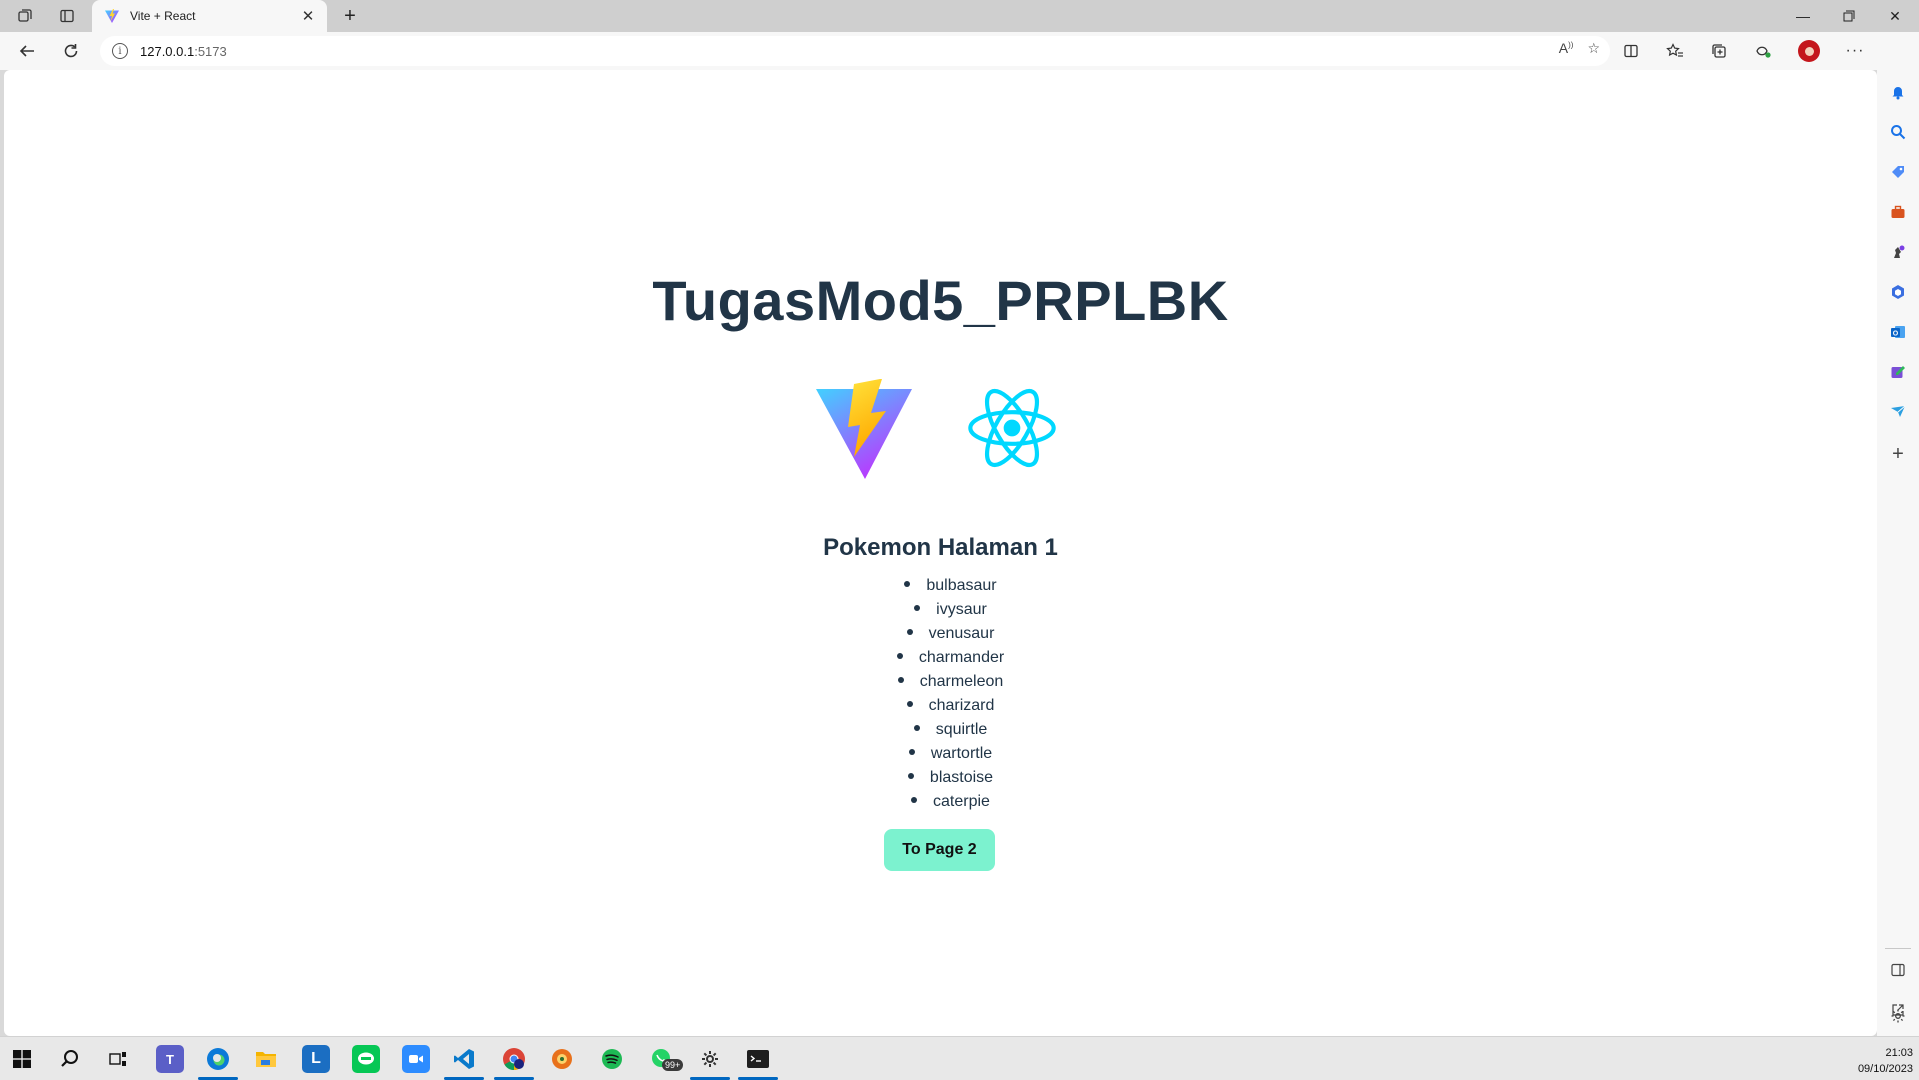 This screenshot has height=1080, width=1919. I want to click on edge-taskbar-icon, so click(218, 1059).